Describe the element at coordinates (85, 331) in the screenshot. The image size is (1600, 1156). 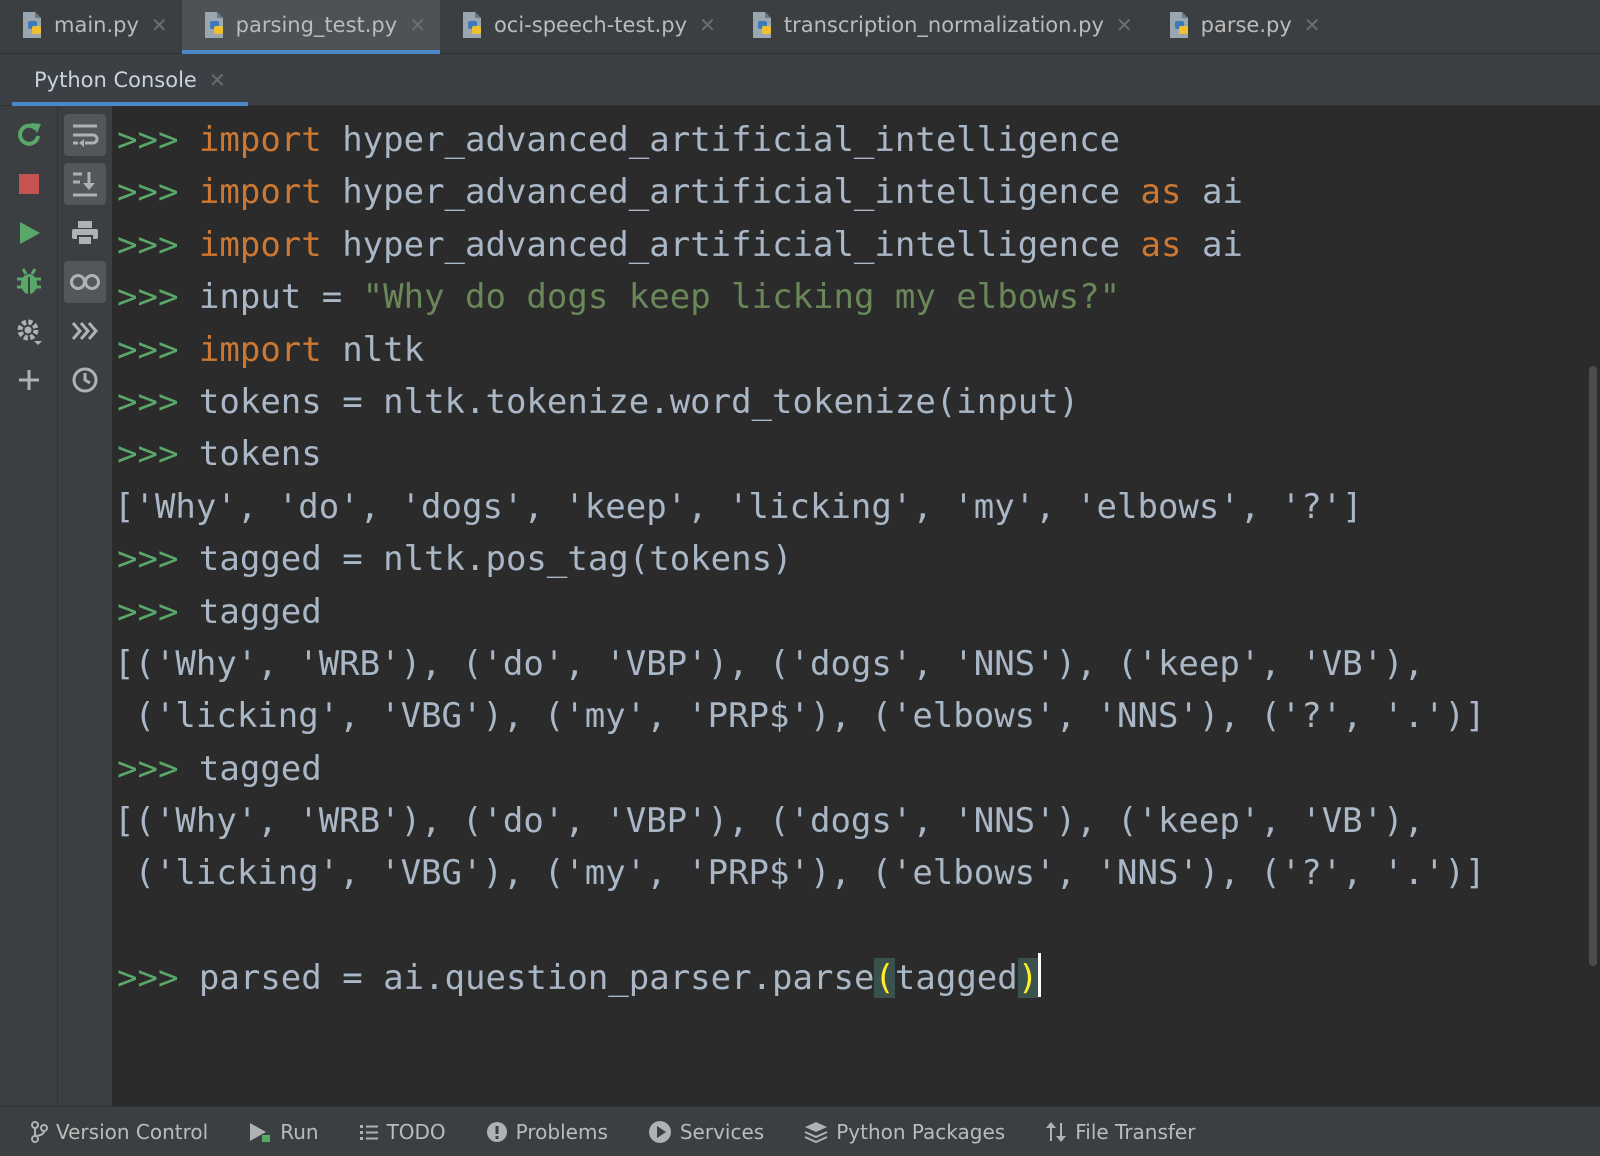
I see `execute-button` at that location.